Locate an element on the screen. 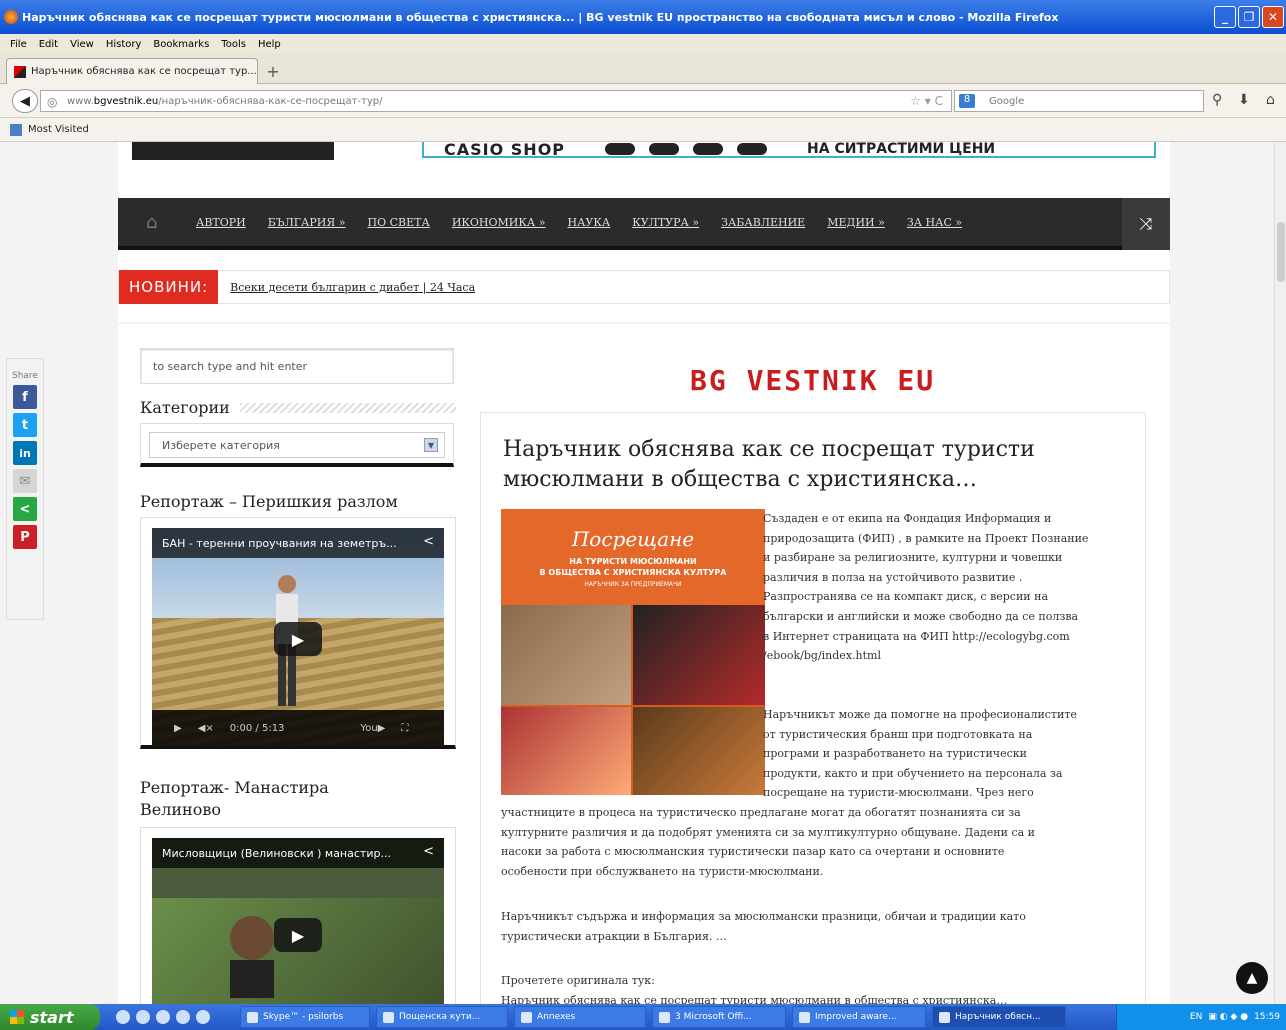 This screenshot has height=1030, width=1286. pinterest-icon: P is located at coordinates (25, 537).